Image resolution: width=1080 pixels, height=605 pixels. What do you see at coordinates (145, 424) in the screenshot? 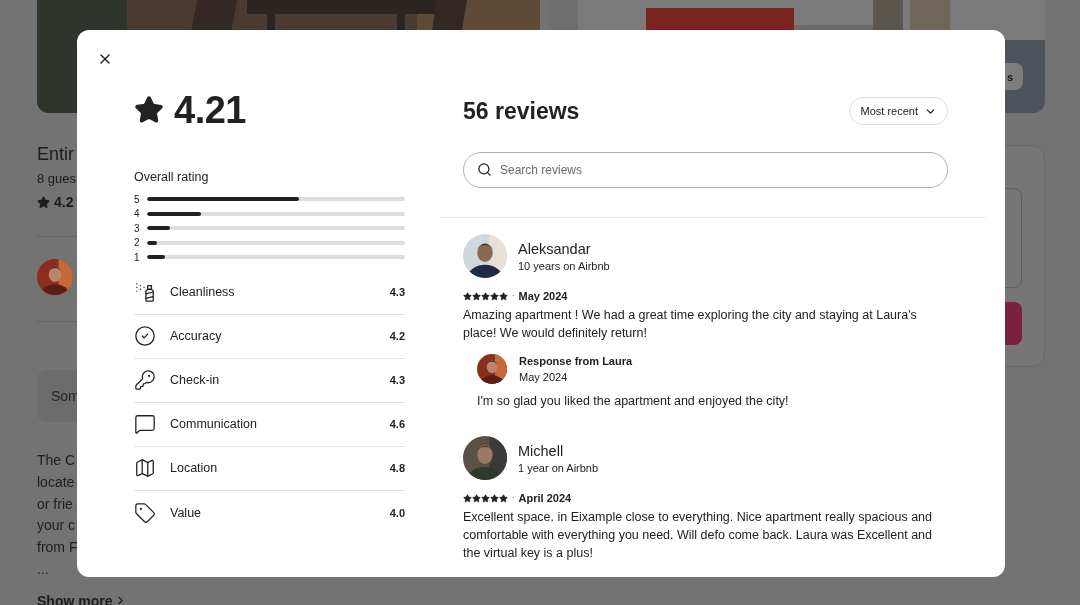
I see `speech-bubble-icon` at bounding box center [145, 424].